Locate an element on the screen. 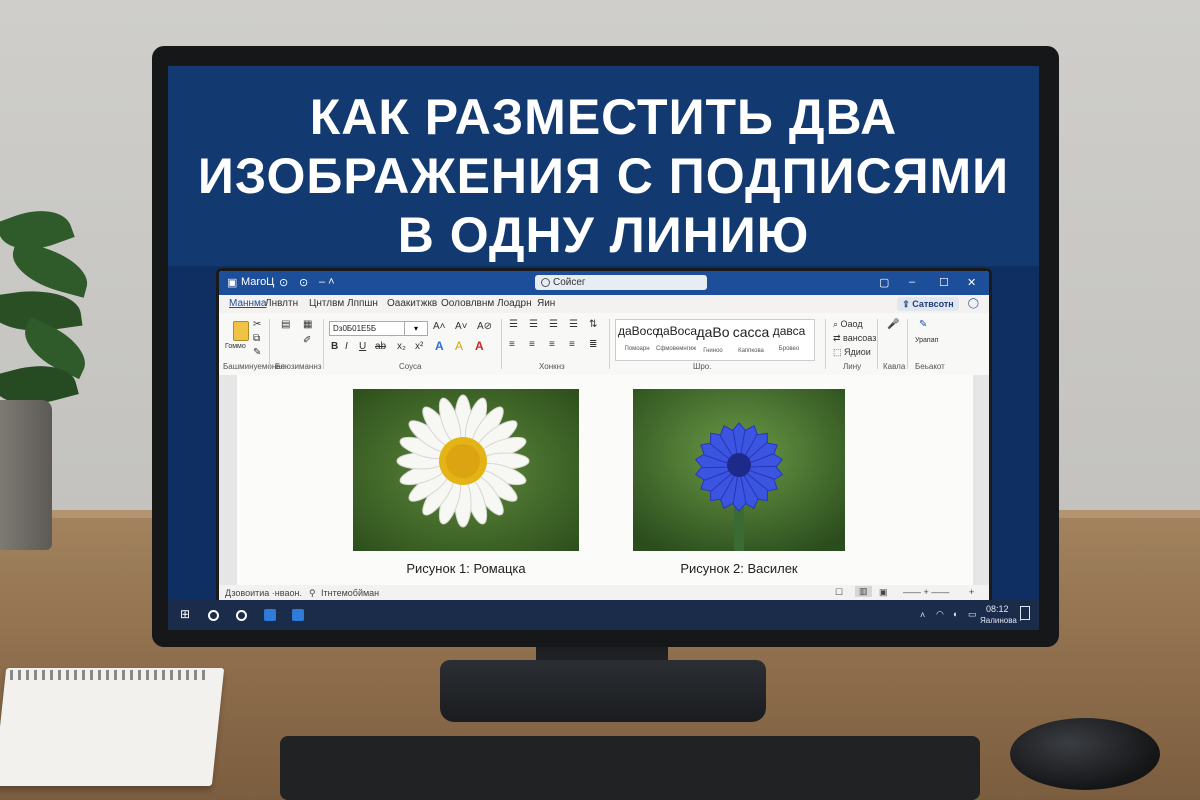 This screenshot has height=800, width=1200. style-no-spacing: даBoca Сфмовемнгиж is located at coordinates (676, 338).